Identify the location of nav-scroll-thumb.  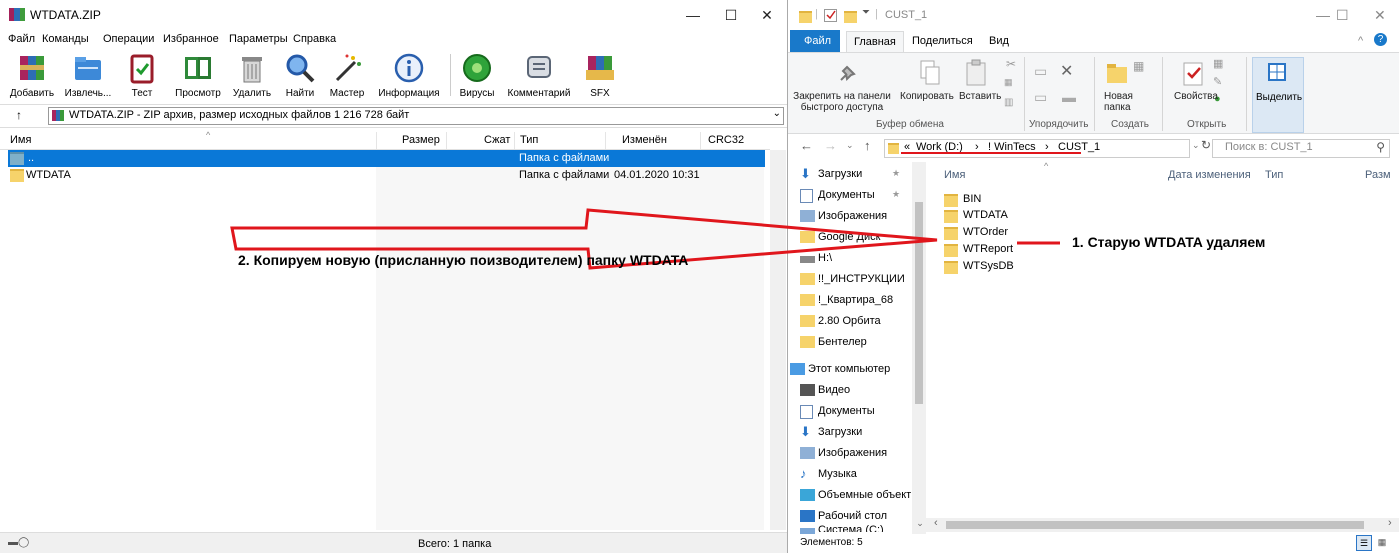
(919, 303).